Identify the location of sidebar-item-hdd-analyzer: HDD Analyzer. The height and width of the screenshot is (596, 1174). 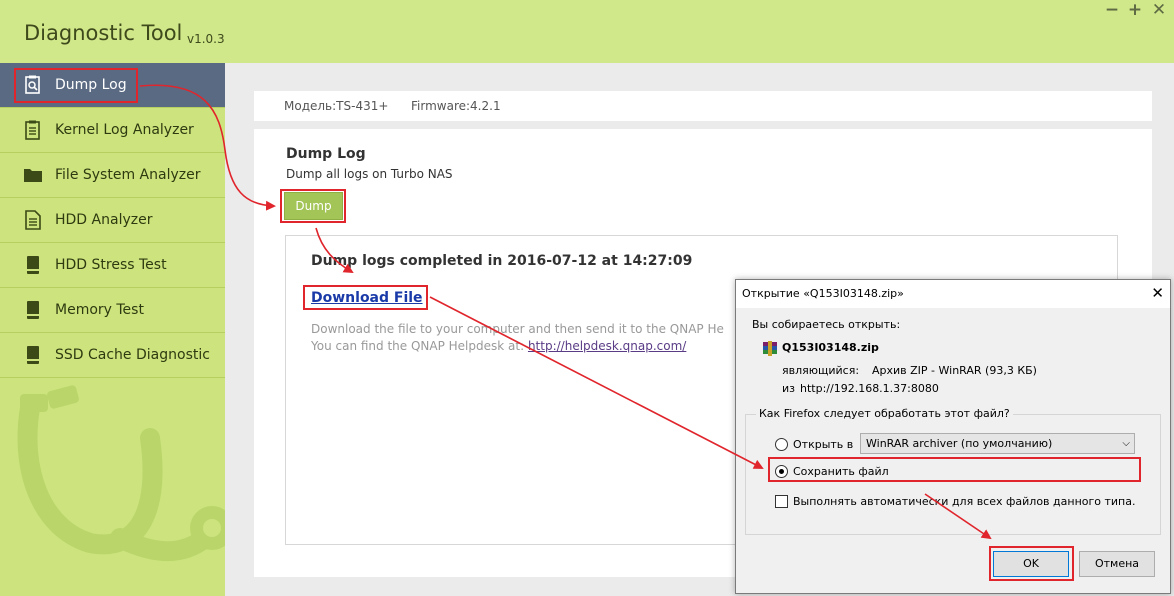
(112, 220).